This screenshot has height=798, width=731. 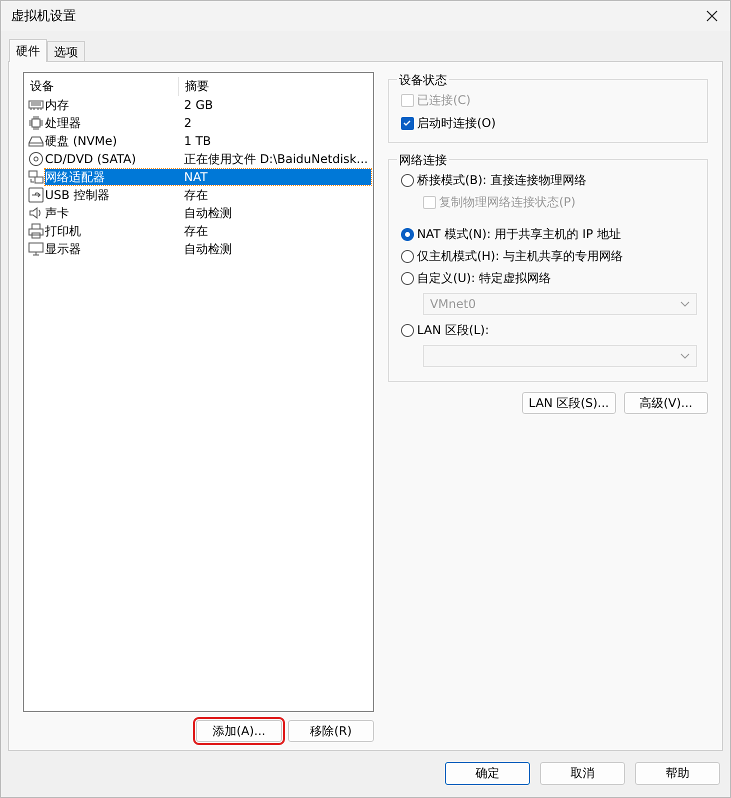 What do you see at coordinates (677, 773) in the screenshot?
I see `dialog-button: 帮助` at bounding box center [677, 773].